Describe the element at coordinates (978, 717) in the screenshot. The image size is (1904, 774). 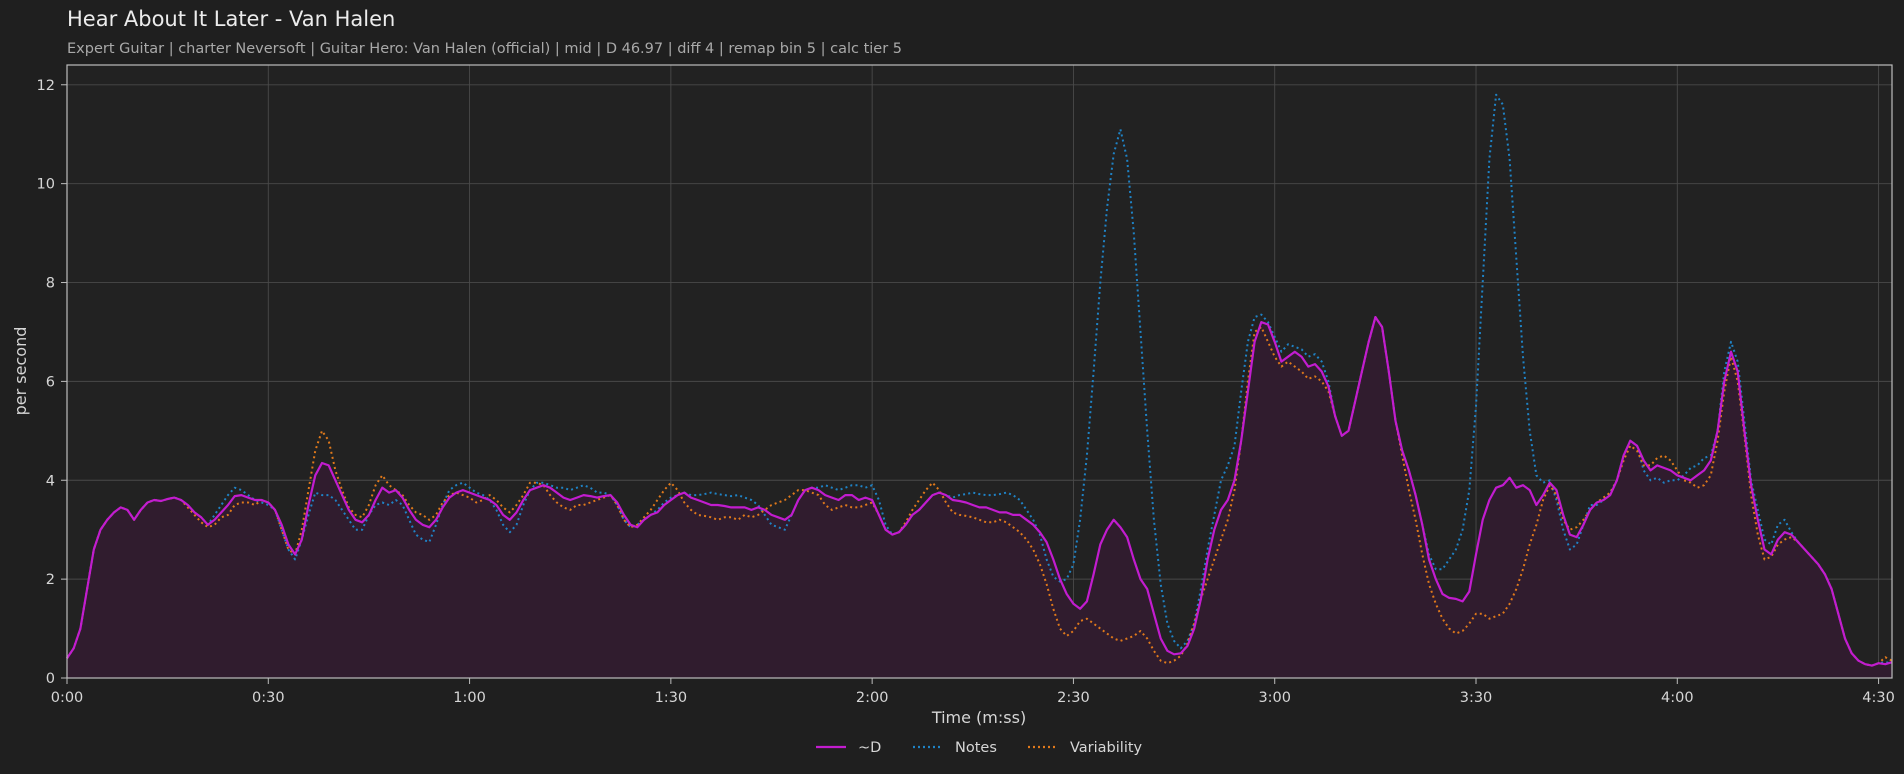
I see `x-axis-label: Time (m:ss)` at that location.